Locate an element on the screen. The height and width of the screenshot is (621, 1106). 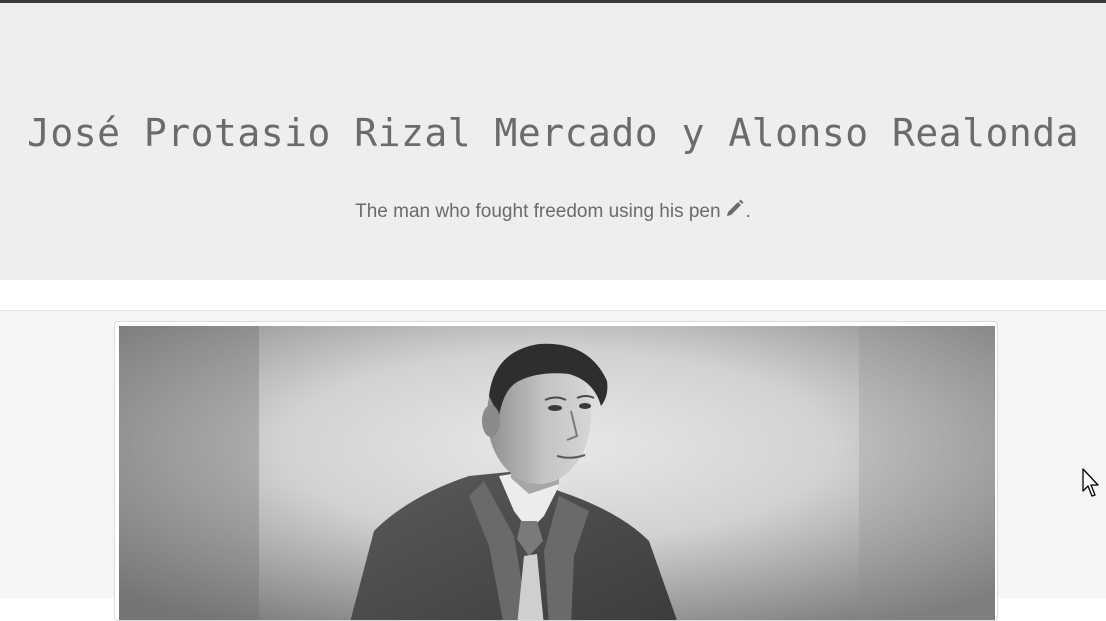
subtitle-text: The man who fought freedom using his pen is located at coordinates (538, 211).